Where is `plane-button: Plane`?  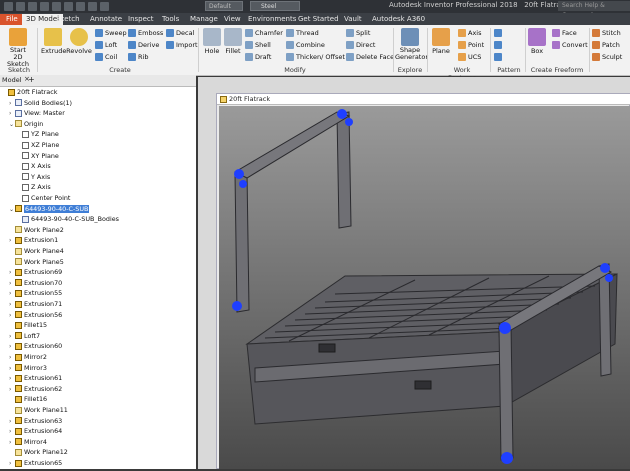 plane-button: Plane is located at coordinates (441, 41).